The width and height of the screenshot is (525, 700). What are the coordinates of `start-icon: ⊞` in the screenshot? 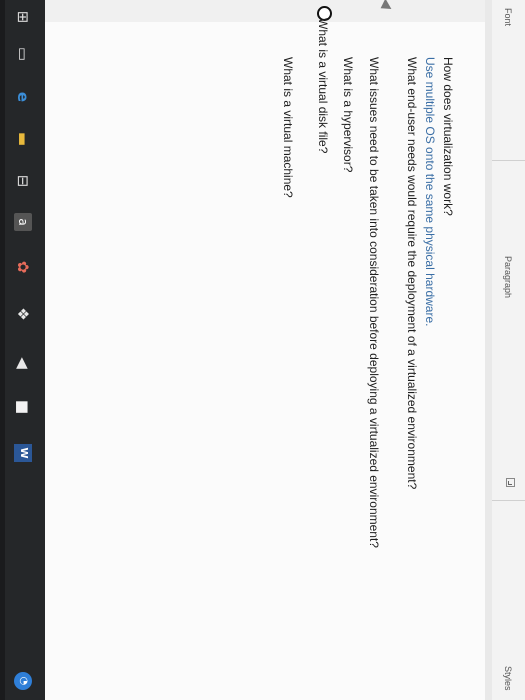 It's located at (23, 17).